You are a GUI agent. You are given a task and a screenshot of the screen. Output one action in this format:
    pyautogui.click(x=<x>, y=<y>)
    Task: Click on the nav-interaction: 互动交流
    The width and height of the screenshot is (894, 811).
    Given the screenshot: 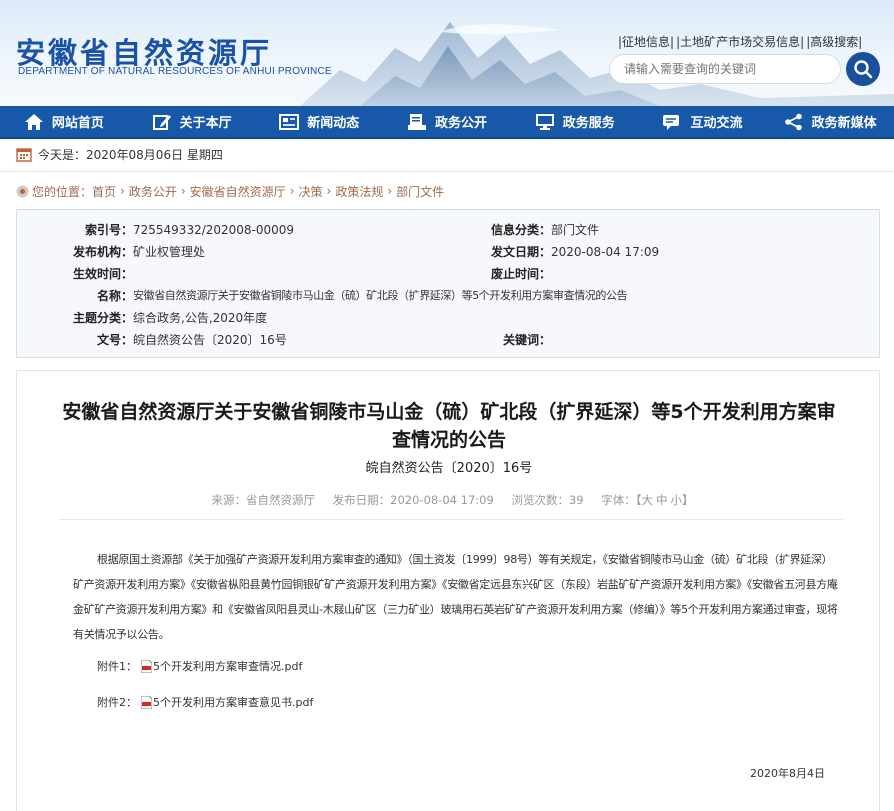 What is the action you would take?
    pyautogui.click(x=703, y=121)
    